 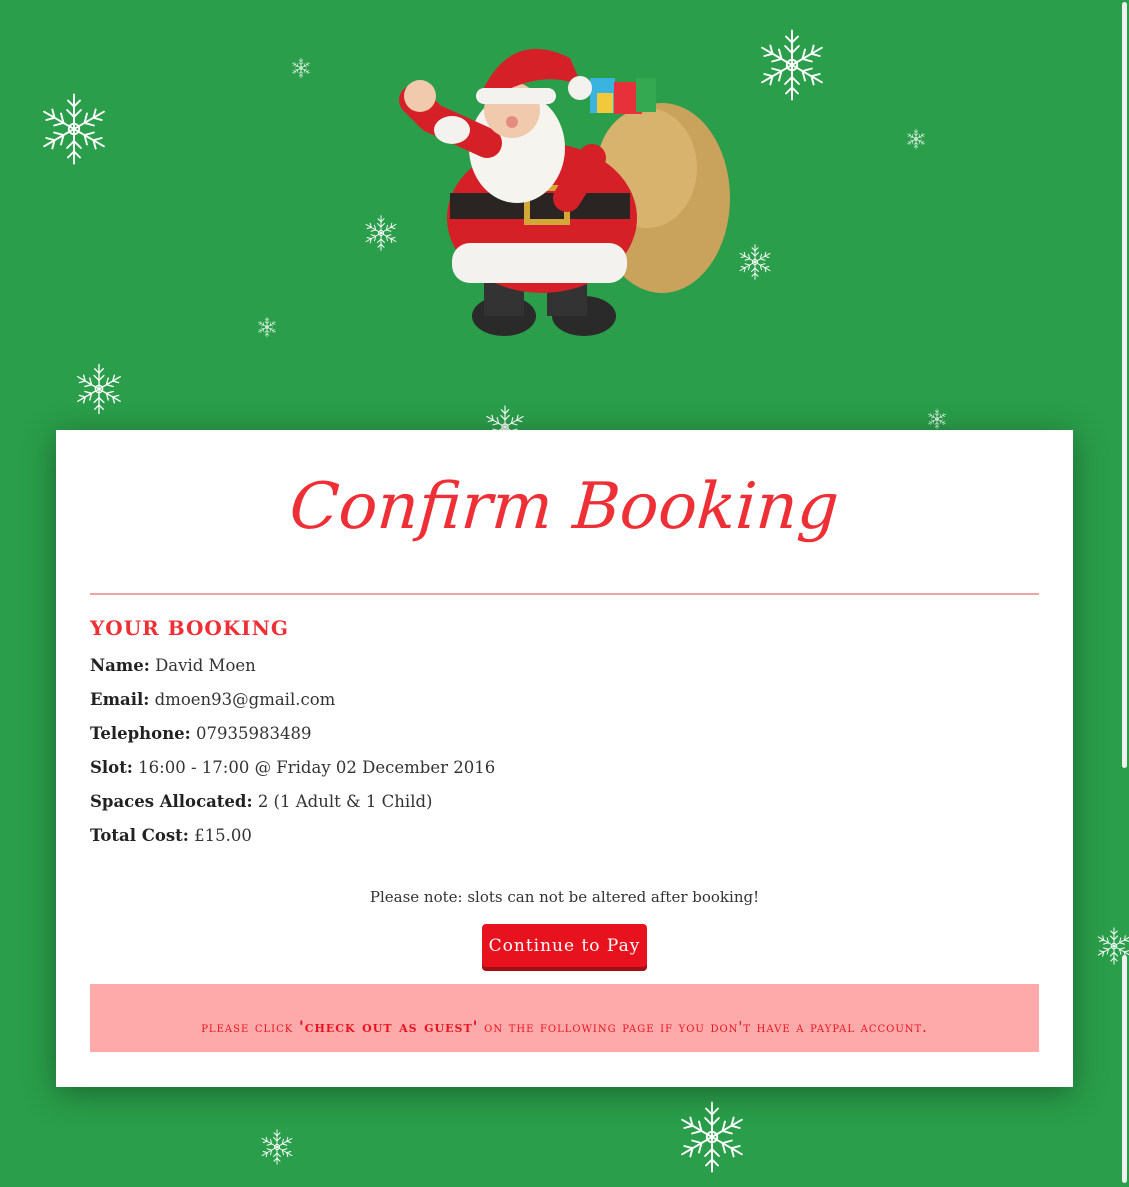 I want to click on scrollbar-thumb-lower, so click(x=1124, y=1069).